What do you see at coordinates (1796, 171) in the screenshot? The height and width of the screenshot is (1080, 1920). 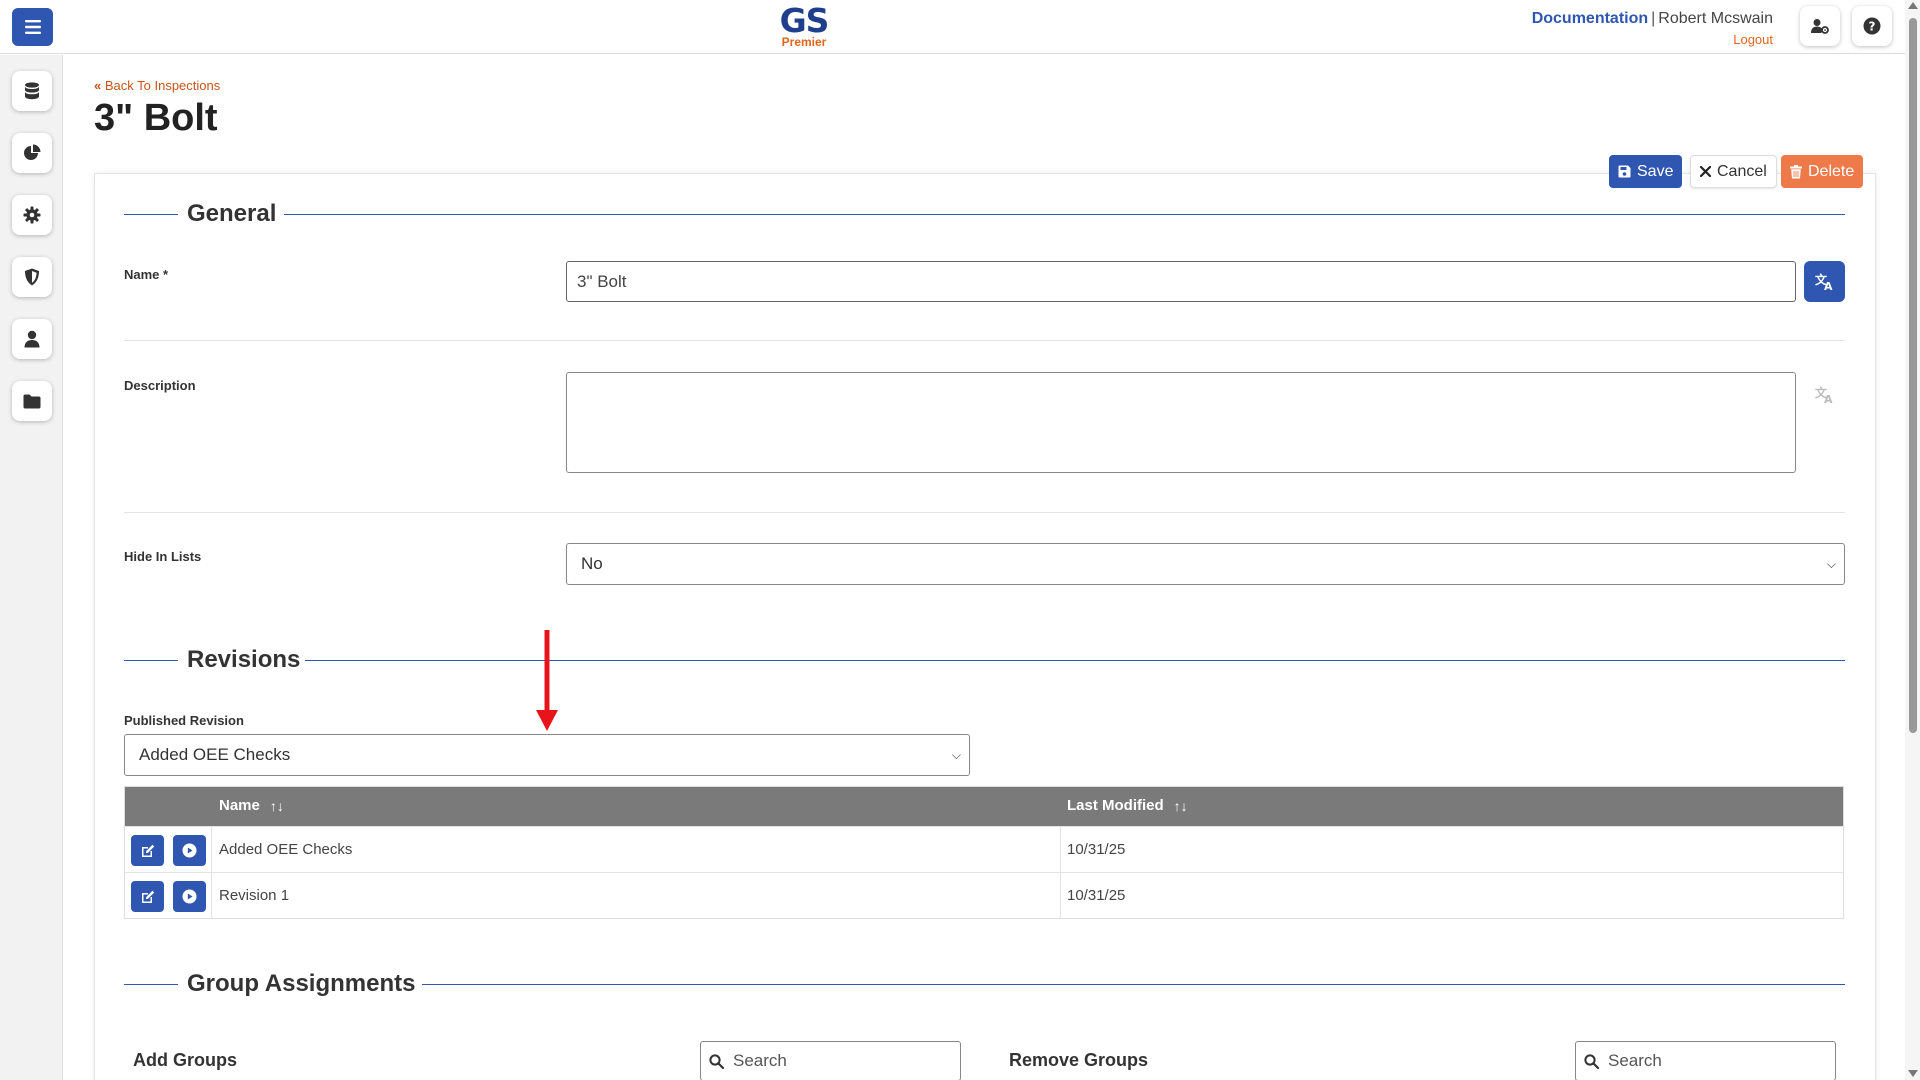 I see `trash-icon` at bounding box center [1796, 171].